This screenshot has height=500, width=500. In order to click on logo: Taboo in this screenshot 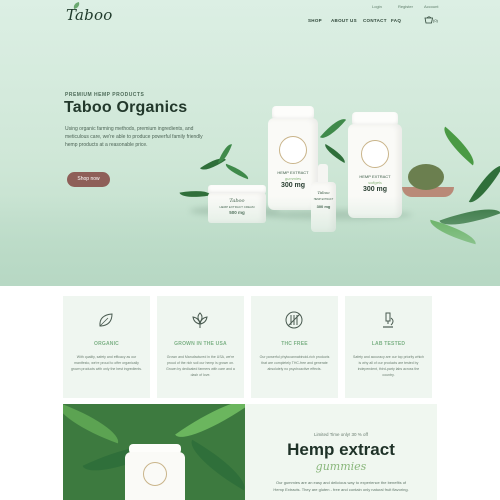, I will do `click(89, 15)`.